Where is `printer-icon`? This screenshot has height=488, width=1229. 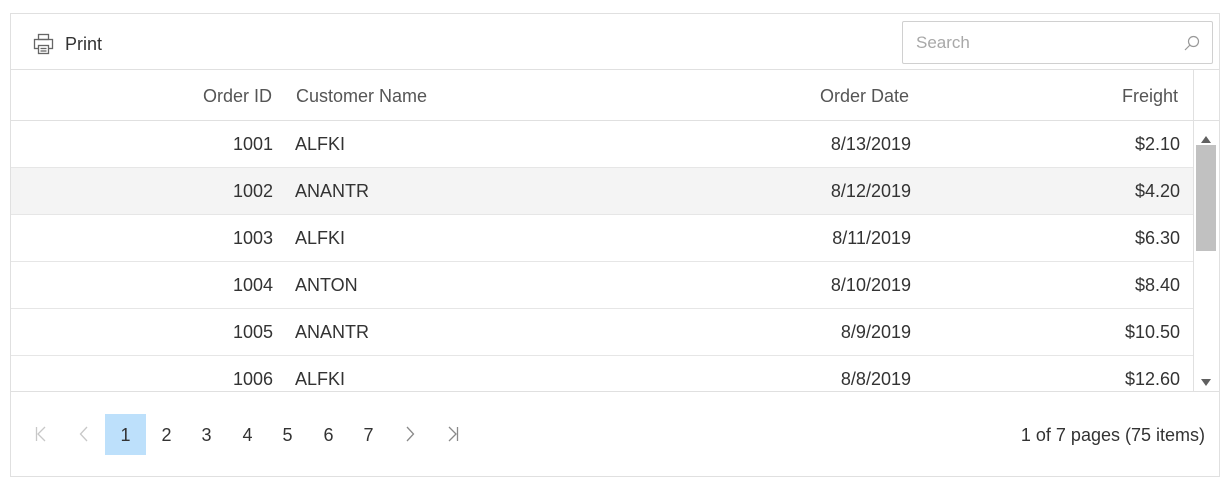
printer-icon is located at coordinates (44, 44).